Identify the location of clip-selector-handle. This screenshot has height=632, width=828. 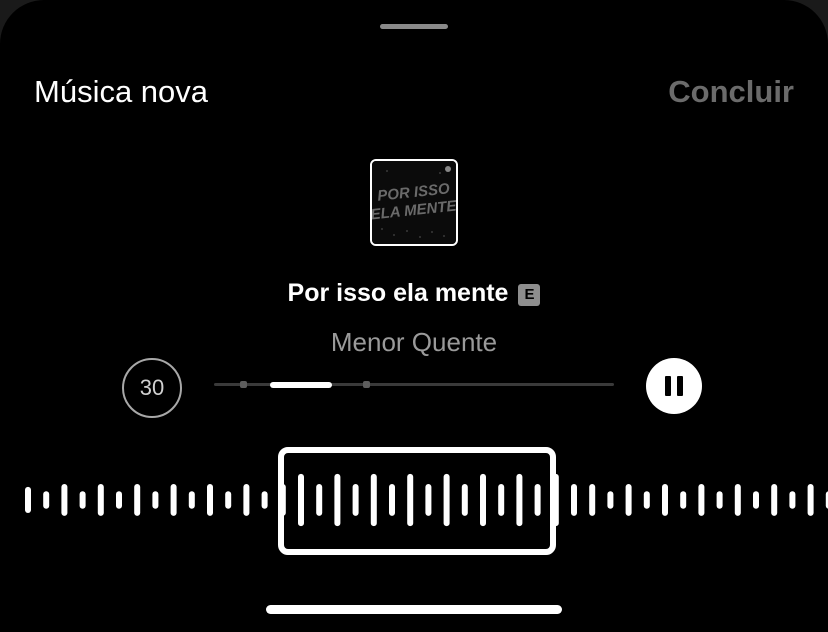
(417, 501).